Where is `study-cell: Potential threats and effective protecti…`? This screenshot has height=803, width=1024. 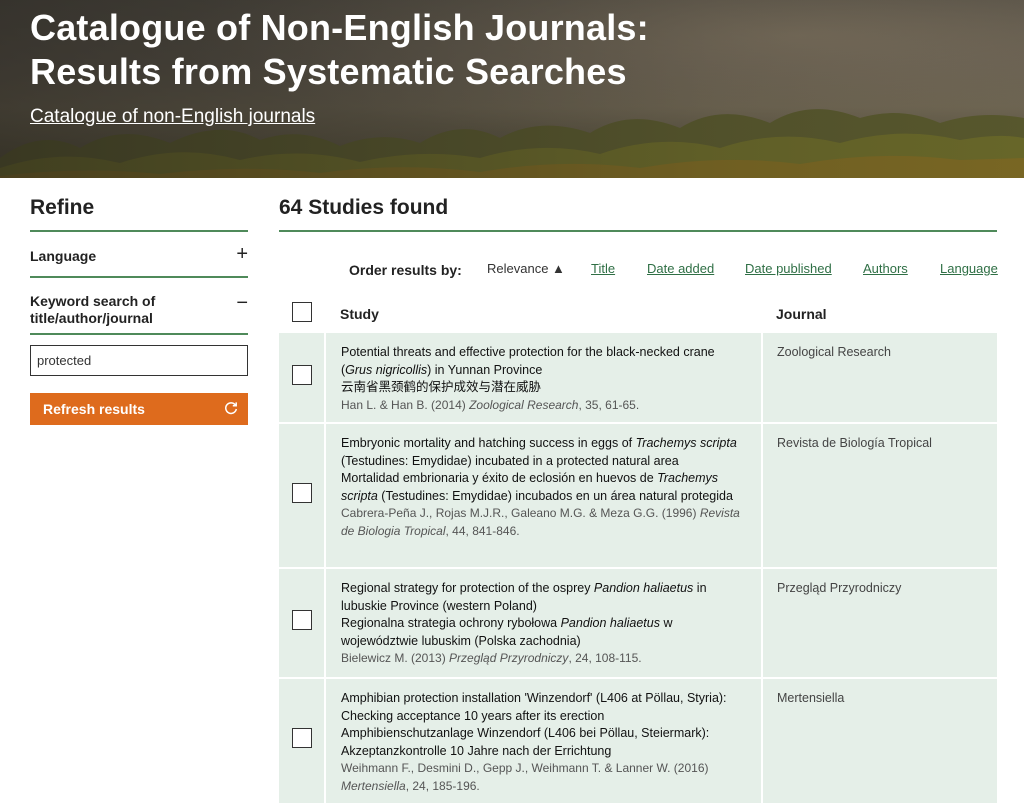 study-cell: Potential threats and effective protecti… is located at coordinates (543, 377).